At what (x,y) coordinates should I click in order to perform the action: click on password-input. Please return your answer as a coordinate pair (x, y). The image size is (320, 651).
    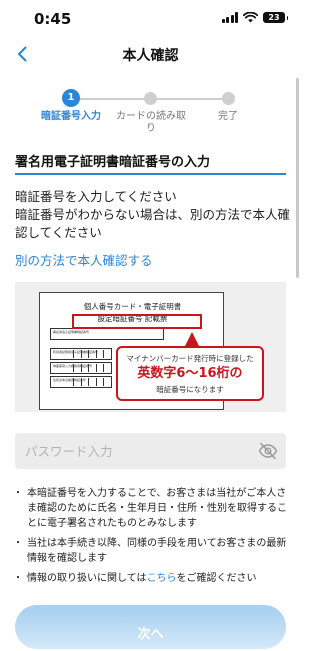
    Looking at the image, I should click on (135, 451).